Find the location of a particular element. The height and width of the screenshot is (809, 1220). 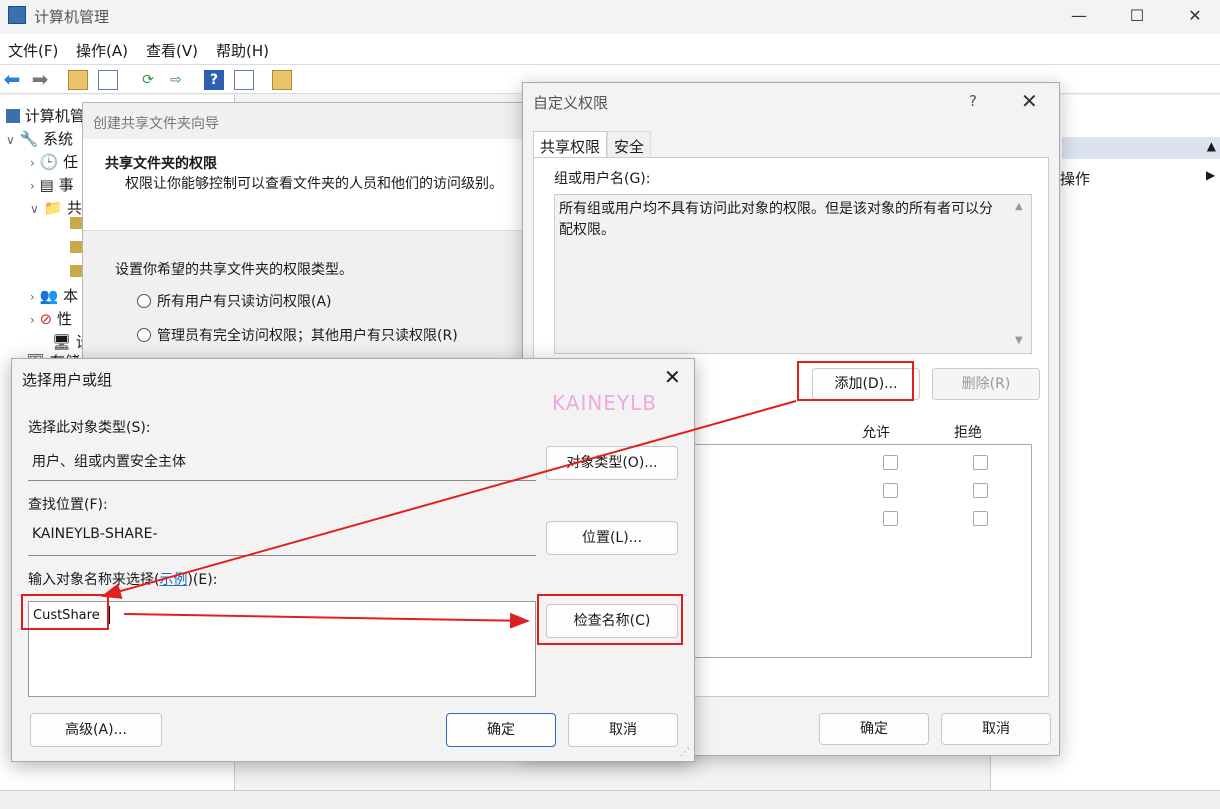

perm-ok-button: 确定 is located at coordinates (874, 729).